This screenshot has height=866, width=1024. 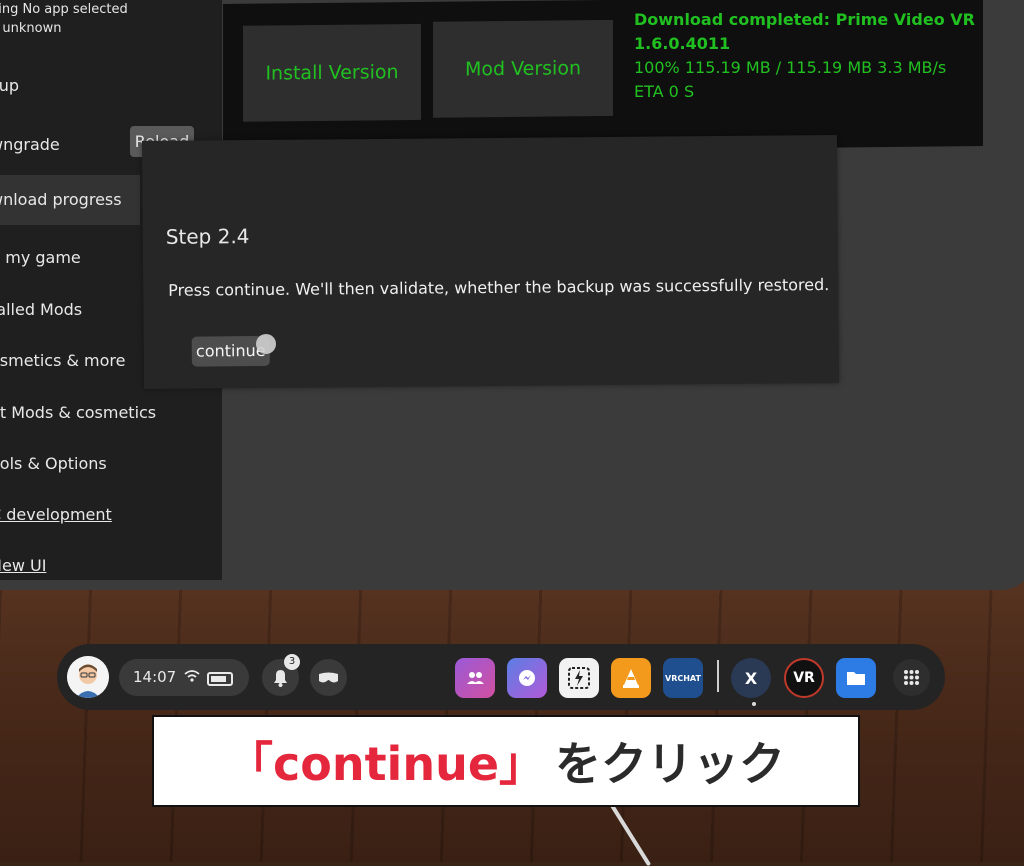 I want to click on files-icon, so click(x=856, y=678).